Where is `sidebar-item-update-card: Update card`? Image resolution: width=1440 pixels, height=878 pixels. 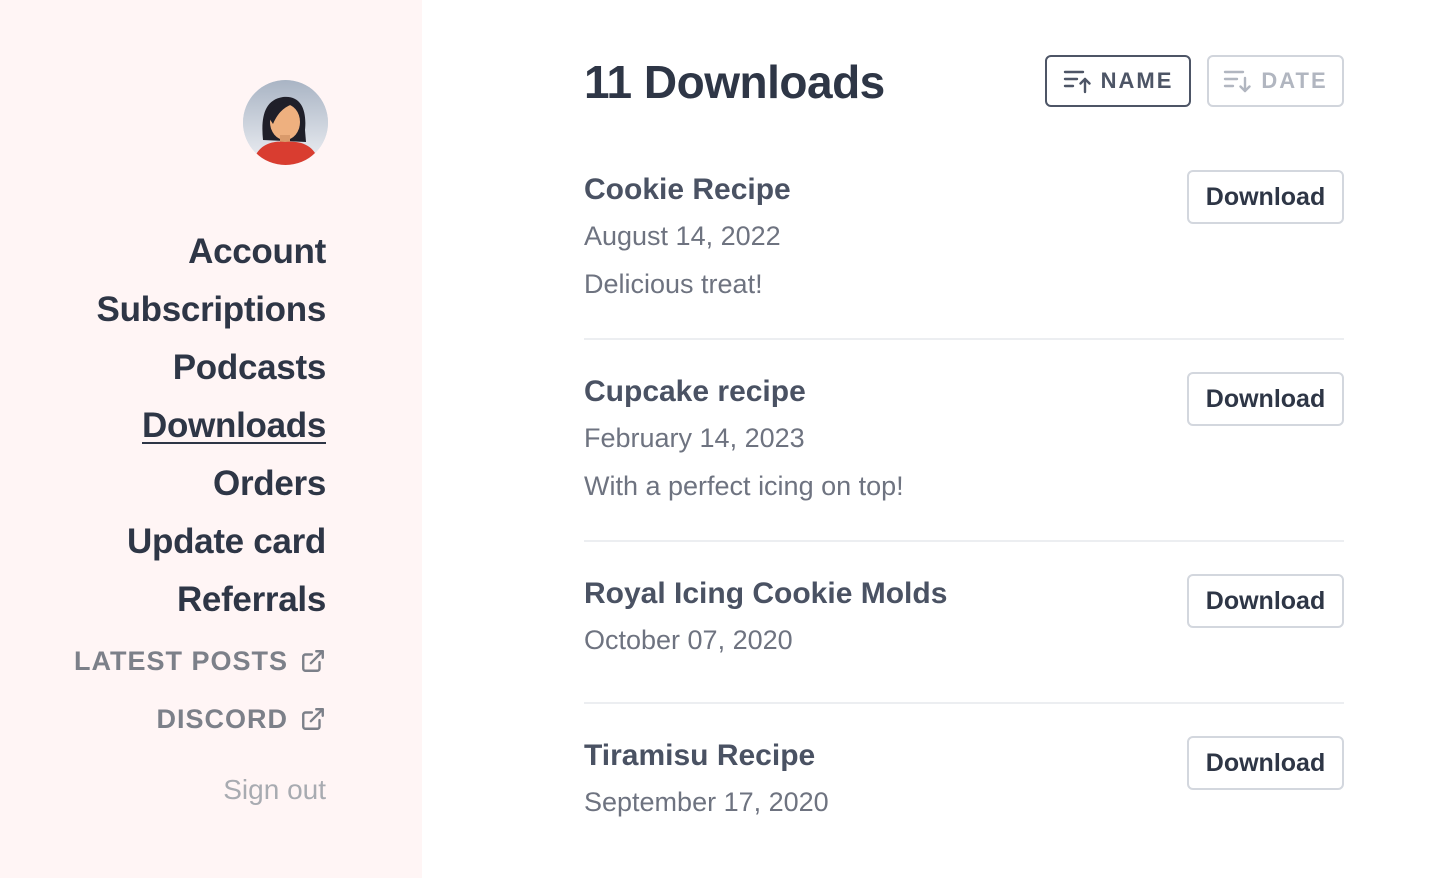
sidebar-item-update-card: Update card is located at coordinates (226, 542).